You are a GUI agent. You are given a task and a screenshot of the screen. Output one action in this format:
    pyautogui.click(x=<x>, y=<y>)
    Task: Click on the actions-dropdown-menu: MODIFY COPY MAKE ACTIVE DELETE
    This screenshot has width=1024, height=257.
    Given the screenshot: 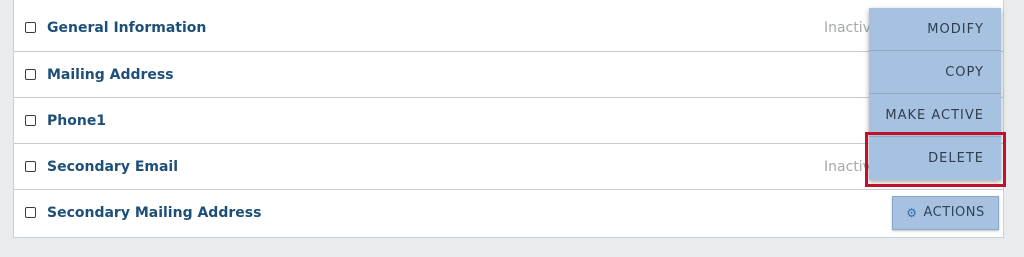 What is the action you would take?
    pyautogui.click(x=935, y=94)
    